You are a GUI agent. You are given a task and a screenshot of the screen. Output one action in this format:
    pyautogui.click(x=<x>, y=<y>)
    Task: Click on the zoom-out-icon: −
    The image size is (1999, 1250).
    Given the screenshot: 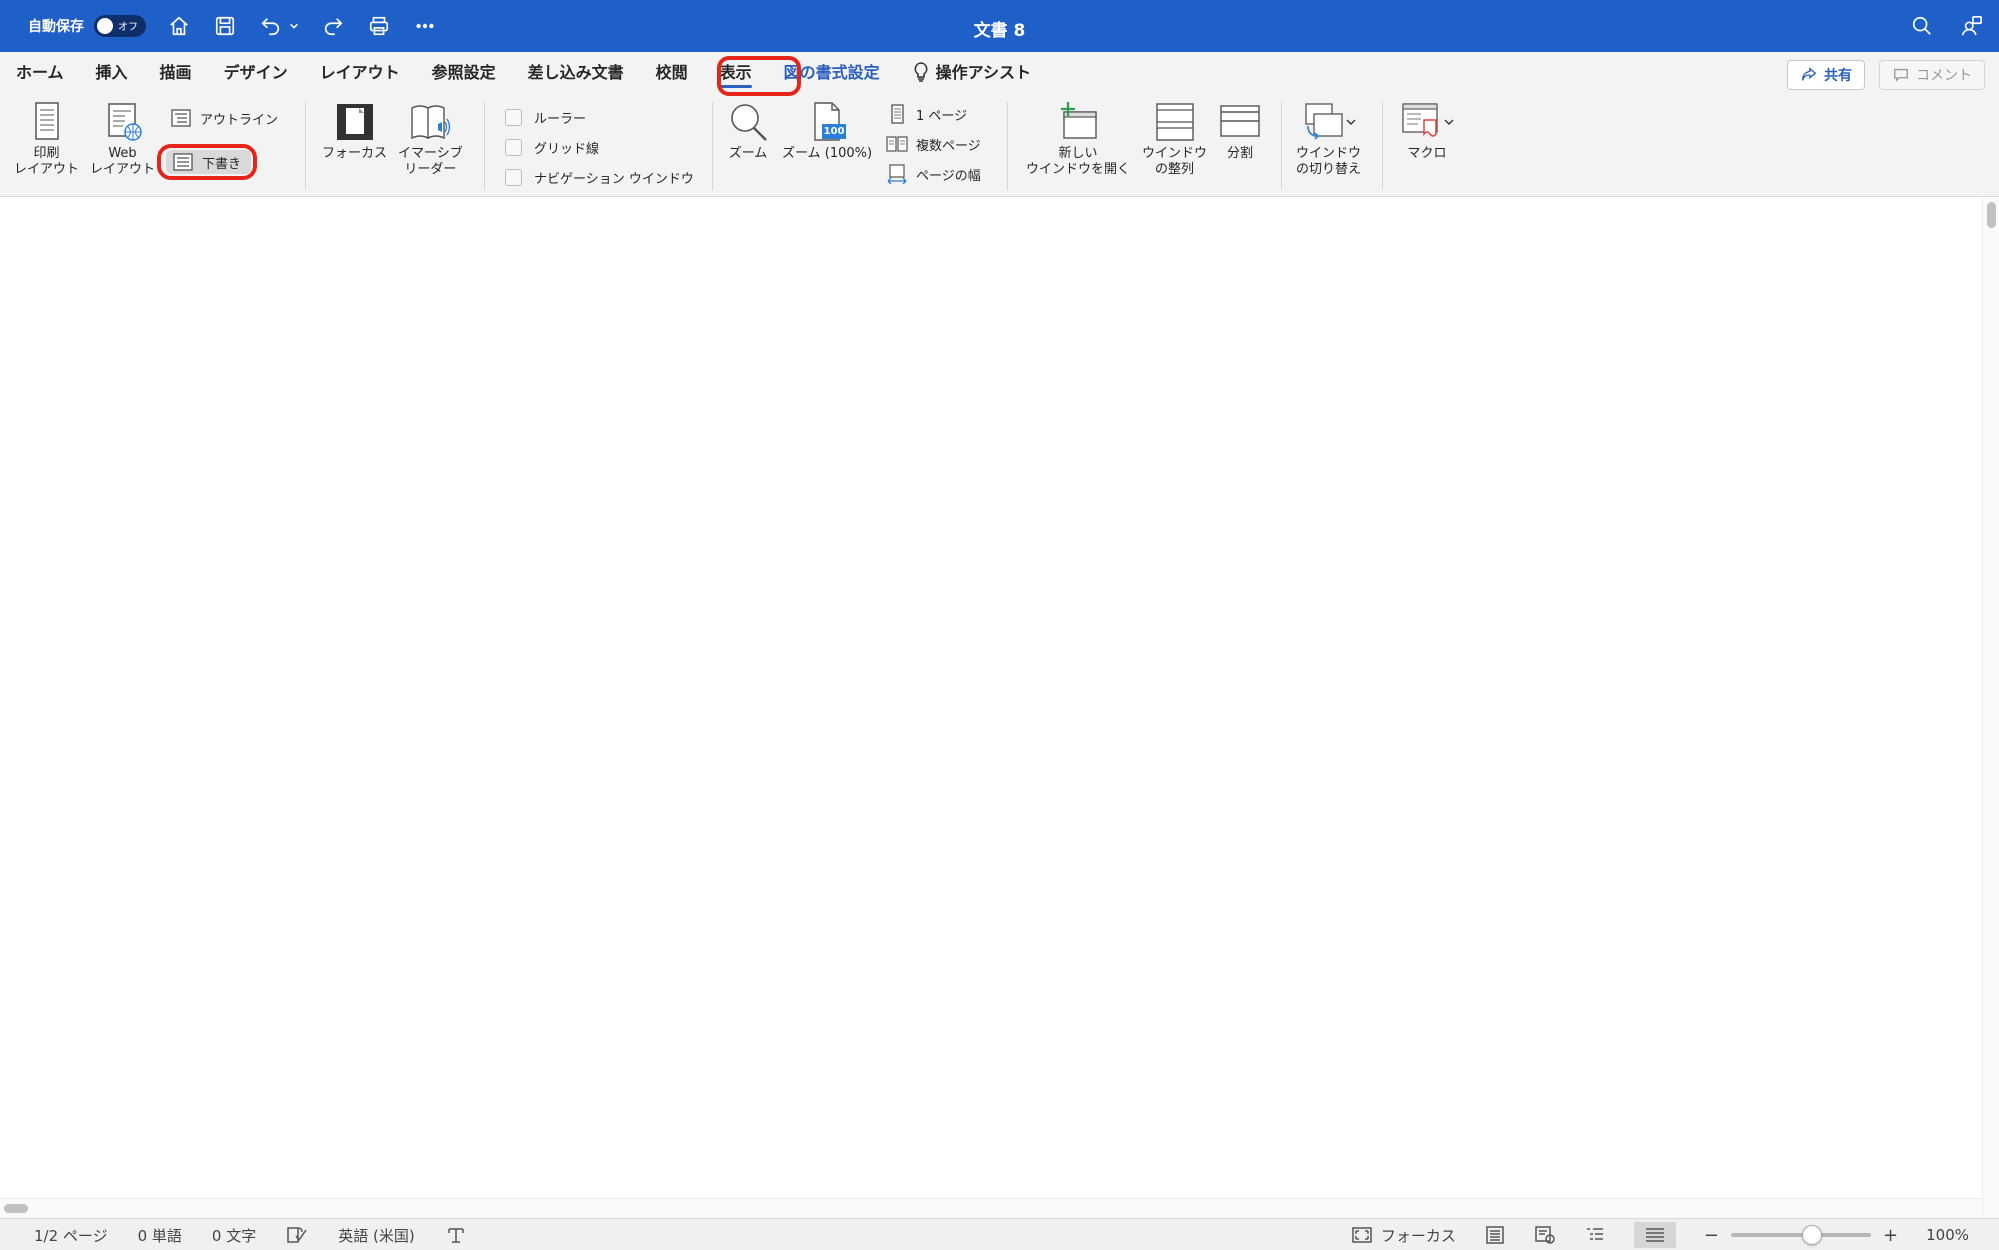 What is the action you would take?
    pyautogui.click(x=1711, y=1235)
    